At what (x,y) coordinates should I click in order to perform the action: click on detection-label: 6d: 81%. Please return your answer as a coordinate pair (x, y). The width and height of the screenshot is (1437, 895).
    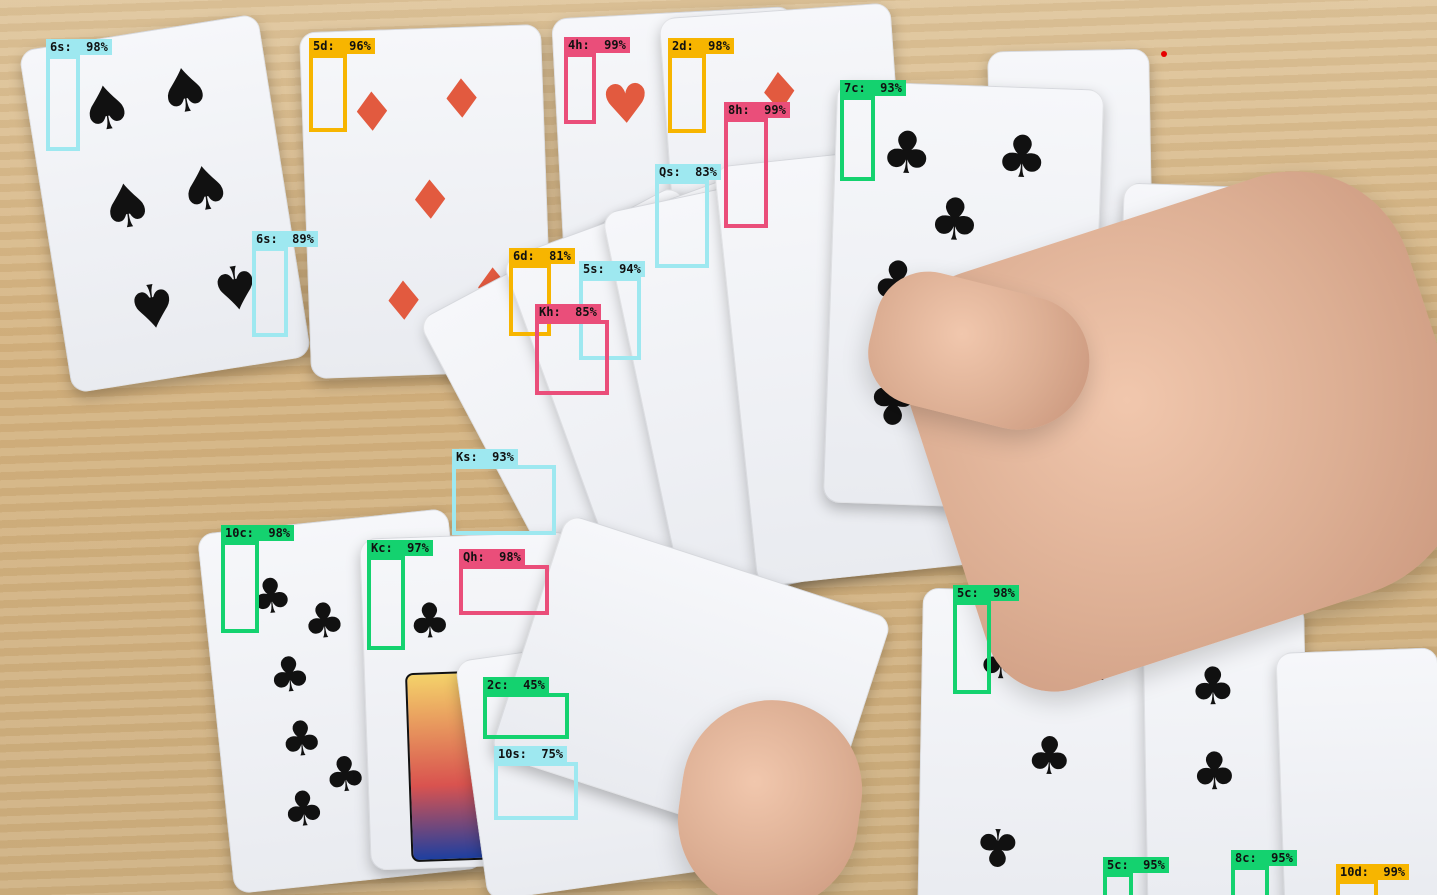
    Looking at the image, I should click on (542, 256).